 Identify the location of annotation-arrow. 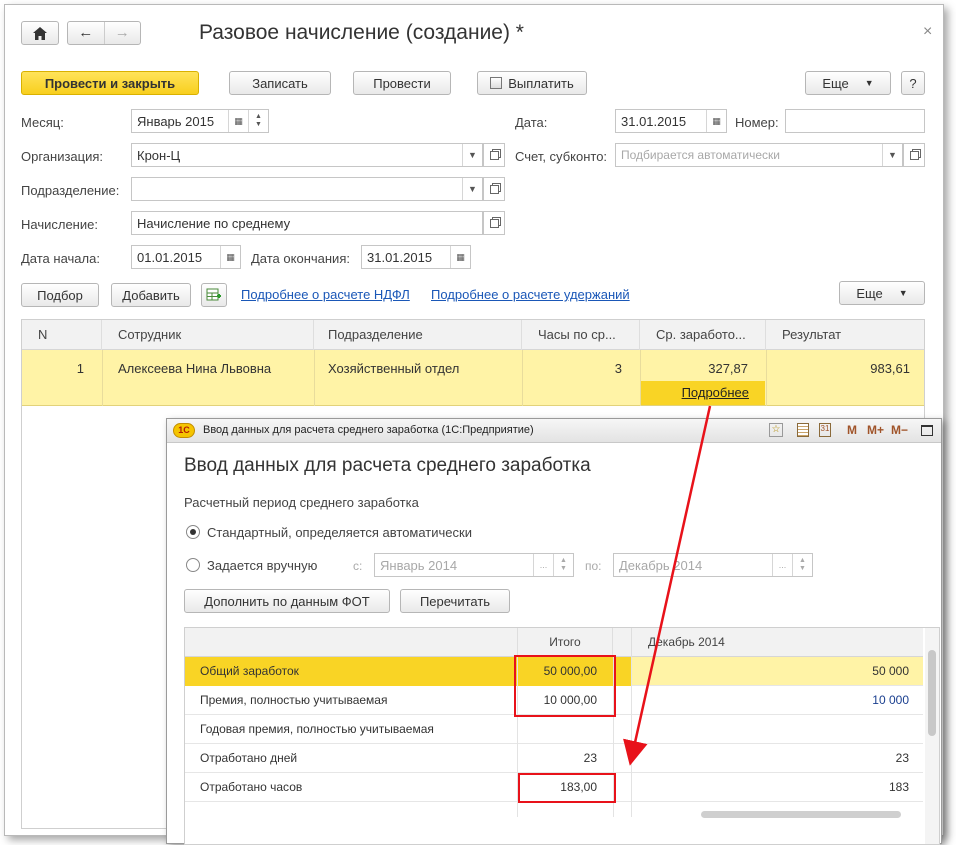
(667, 585).